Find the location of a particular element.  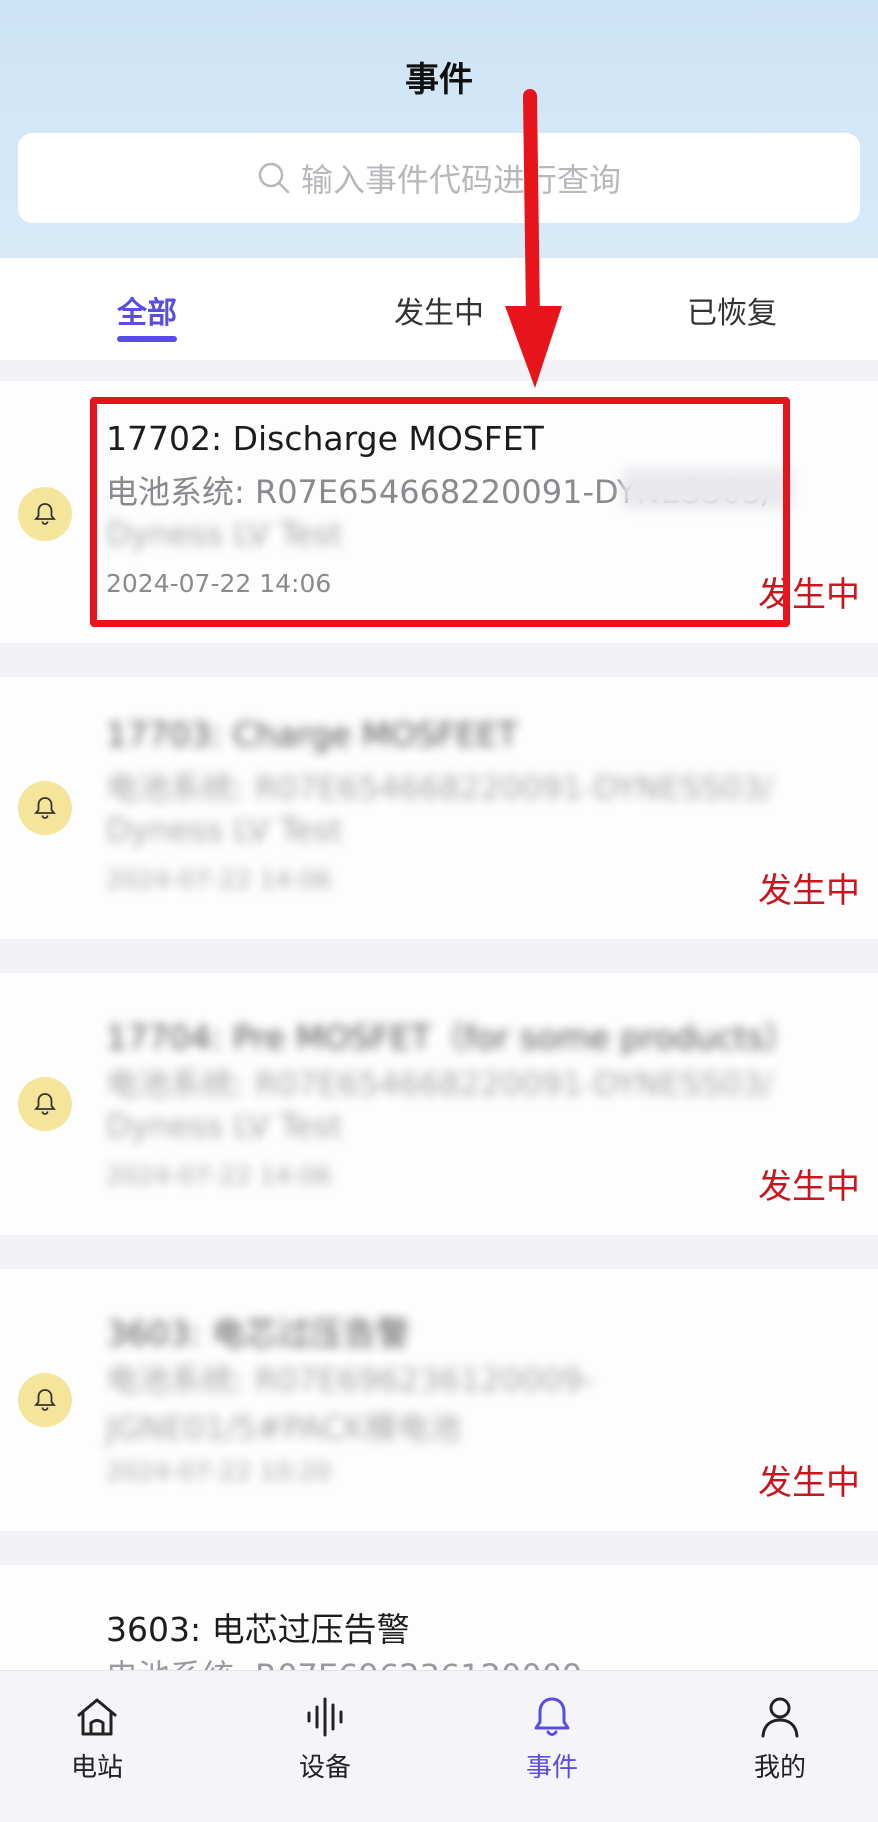

search-icon is located at coordinates (274, 178).